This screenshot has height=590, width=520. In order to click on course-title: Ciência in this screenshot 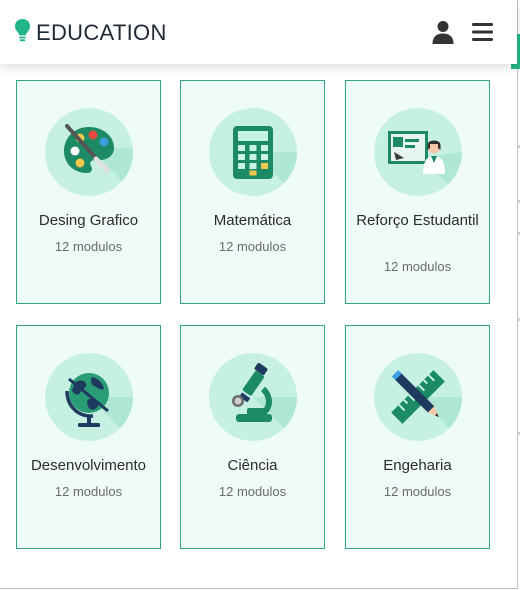, I will do `click(252, 465)`.